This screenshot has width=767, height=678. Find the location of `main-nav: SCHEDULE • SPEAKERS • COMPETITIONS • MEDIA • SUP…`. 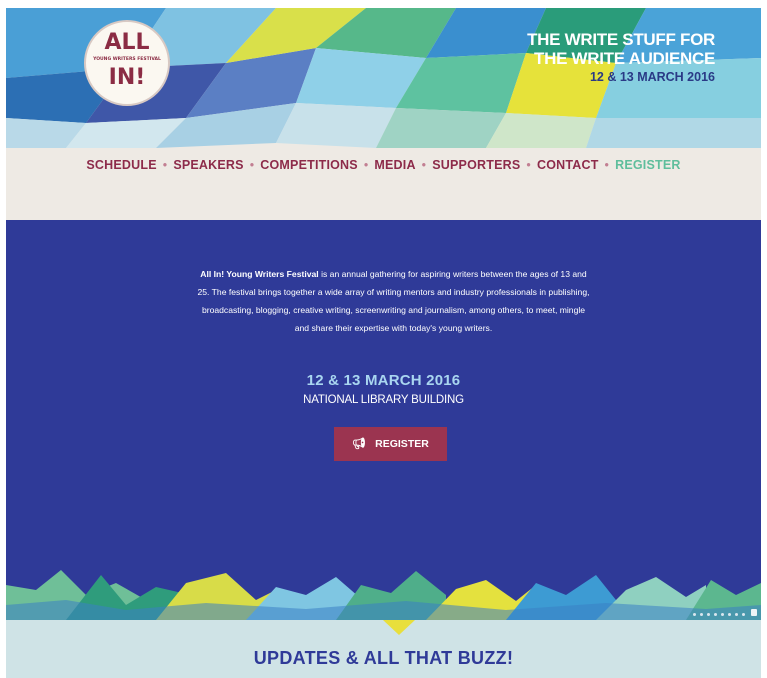

main-nav: SCHEDULE • SPEAKERS • COMPETITIONS • MEDIA • SUP… is located at coordinates (383, 165).